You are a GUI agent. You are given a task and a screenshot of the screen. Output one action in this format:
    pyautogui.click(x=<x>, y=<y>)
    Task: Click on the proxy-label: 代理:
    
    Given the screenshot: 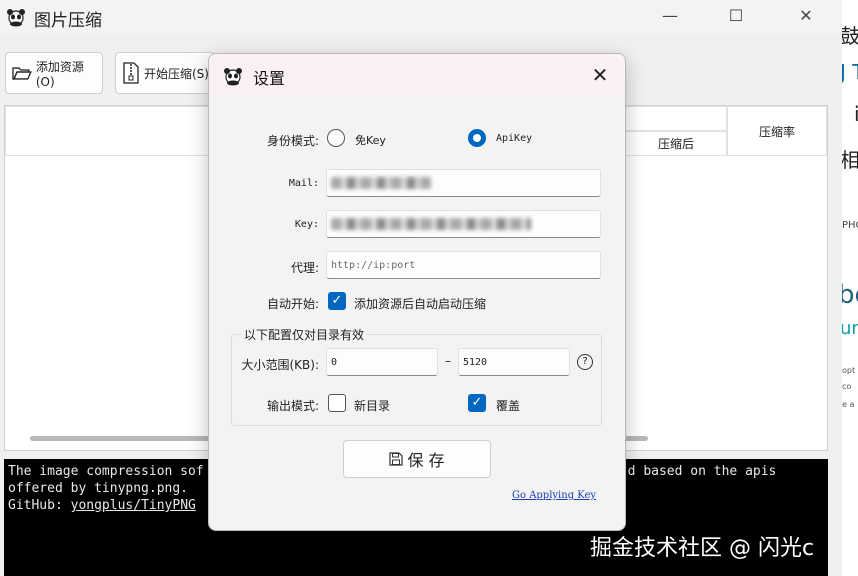 What is the action you would take?
    pyautogui.click(x=304, y=268)
    